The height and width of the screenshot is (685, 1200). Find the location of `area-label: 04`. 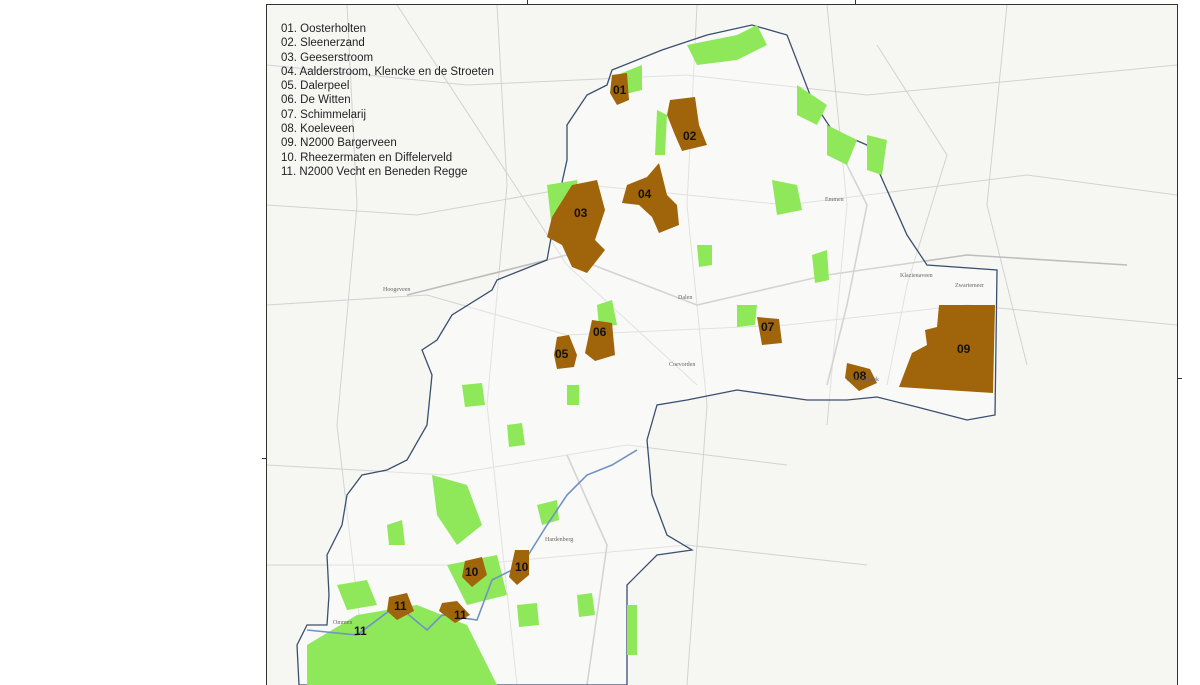

area-label: 04 is located at coordinates (645, 194).